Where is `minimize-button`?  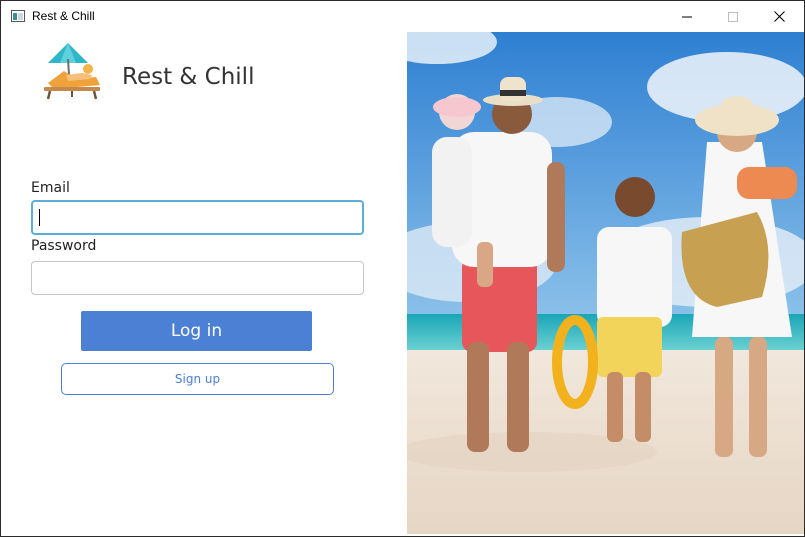 minimize-button is located at coordinates (687, 16).